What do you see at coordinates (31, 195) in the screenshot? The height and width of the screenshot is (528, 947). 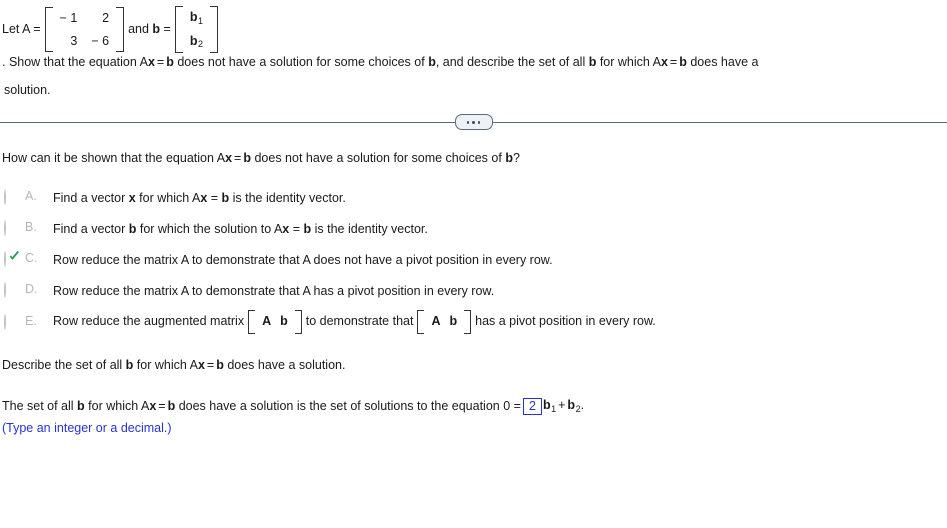 I see `choice-letter: A.` at bounding box center [31, 195].